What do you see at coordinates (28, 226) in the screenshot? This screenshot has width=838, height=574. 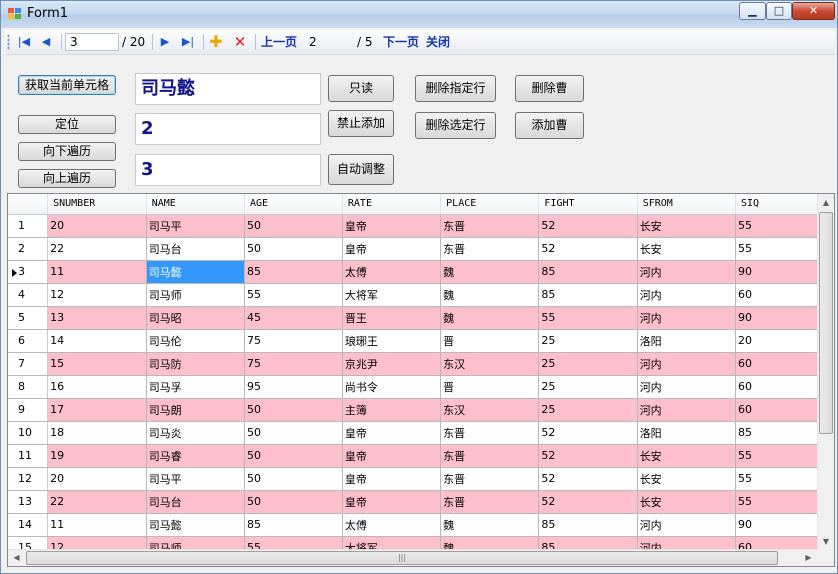 I see `row-header: 1` at bounding box center [28, 226].